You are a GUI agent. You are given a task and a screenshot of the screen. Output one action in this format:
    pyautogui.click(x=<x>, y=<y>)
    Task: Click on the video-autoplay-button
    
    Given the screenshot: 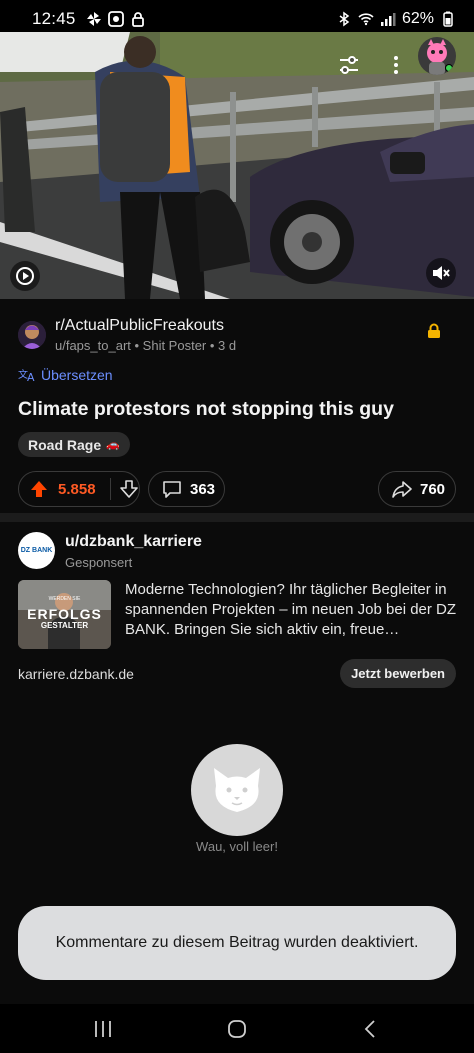 What is the action you would take?
    pyautogui.click(x=25, y=276)
    